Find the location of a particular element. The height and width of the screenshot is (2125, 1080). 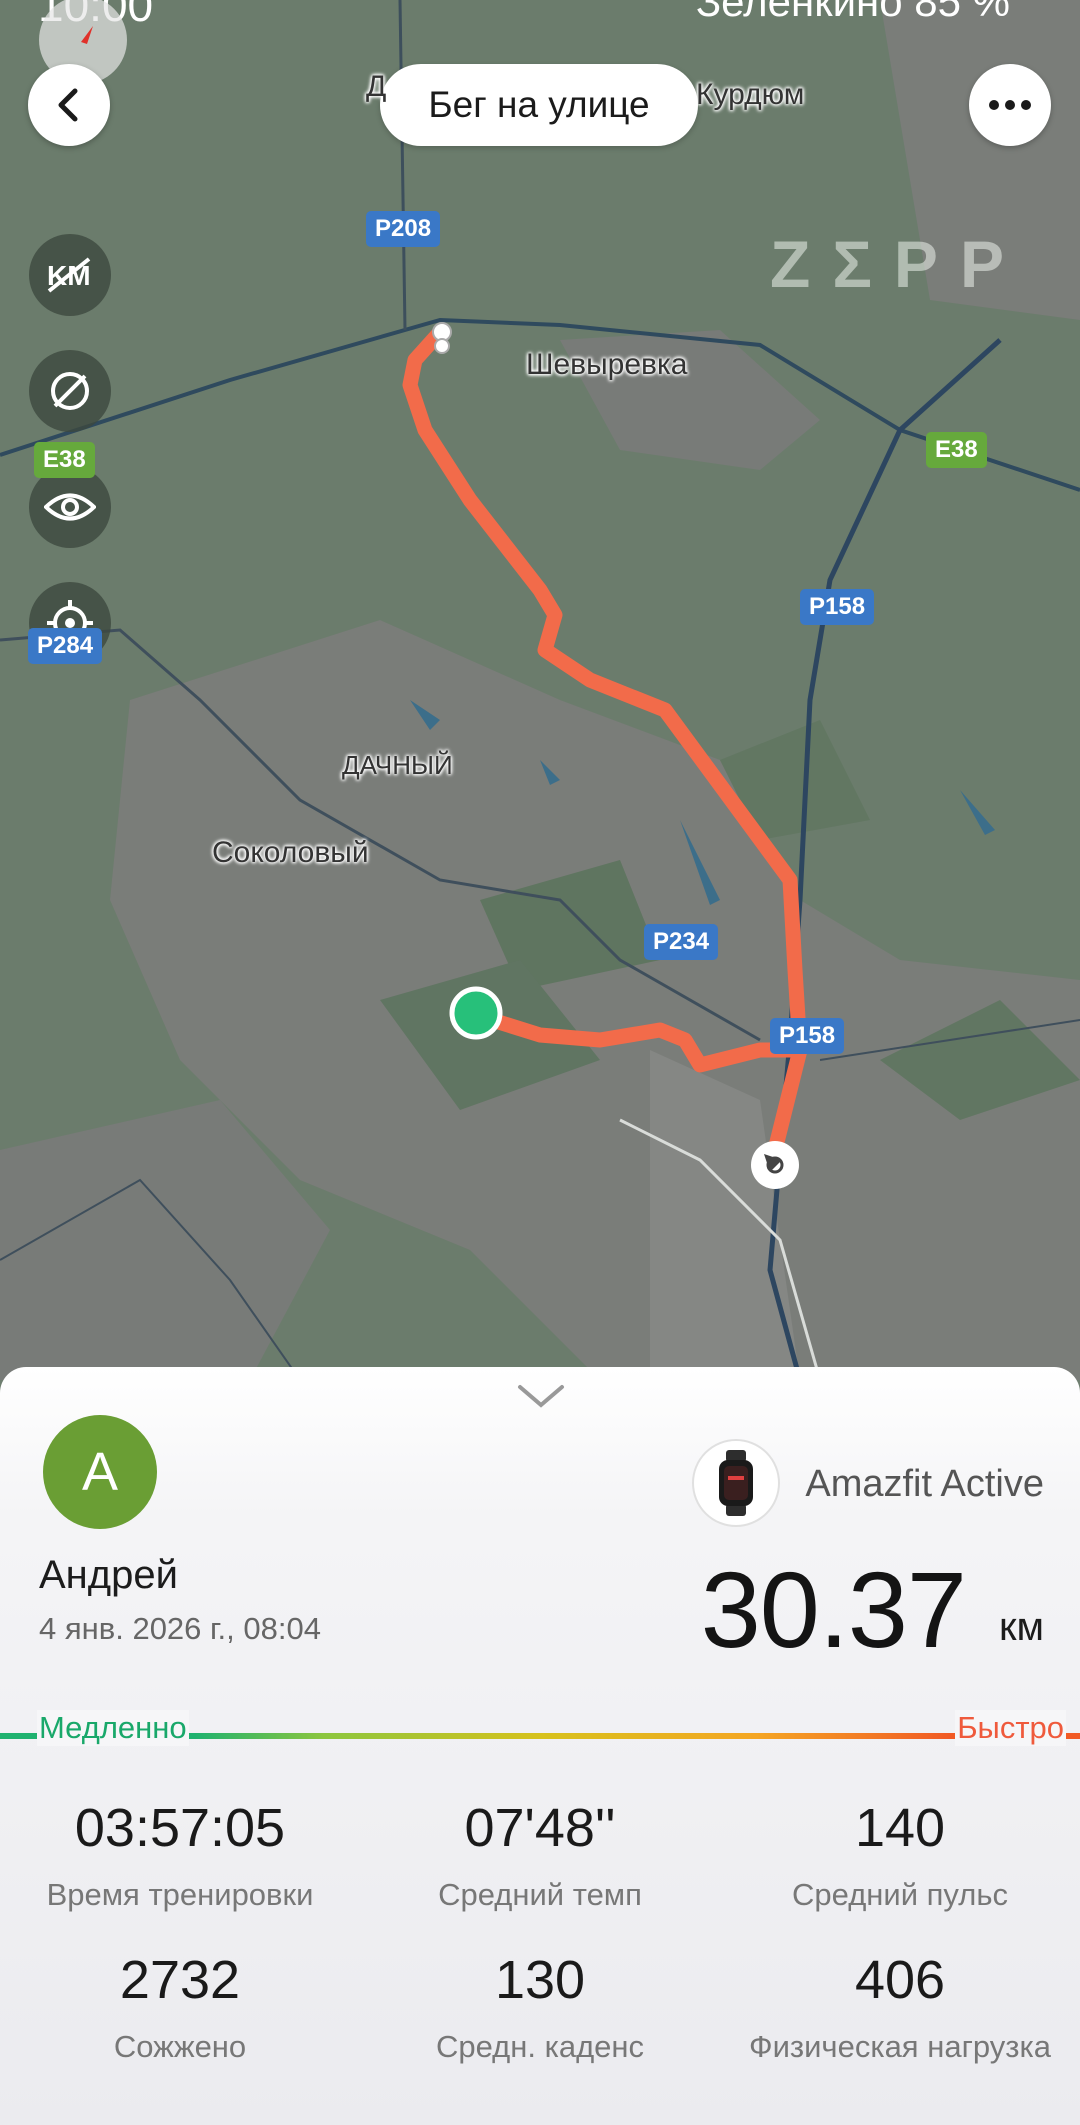

stat-value: 07'48'' is located at coordinates (540, 1828).